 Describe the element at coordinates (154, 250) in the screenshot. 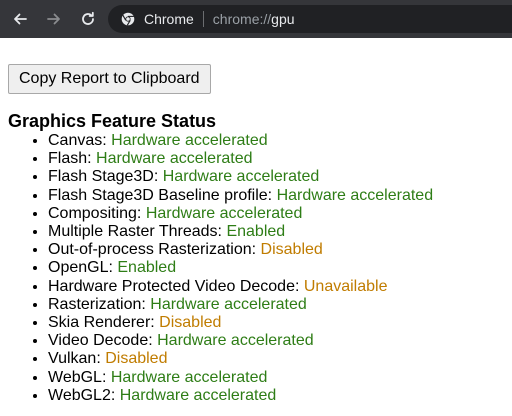

I see `feature-name: Out-of-process Rasterization:` at that location.